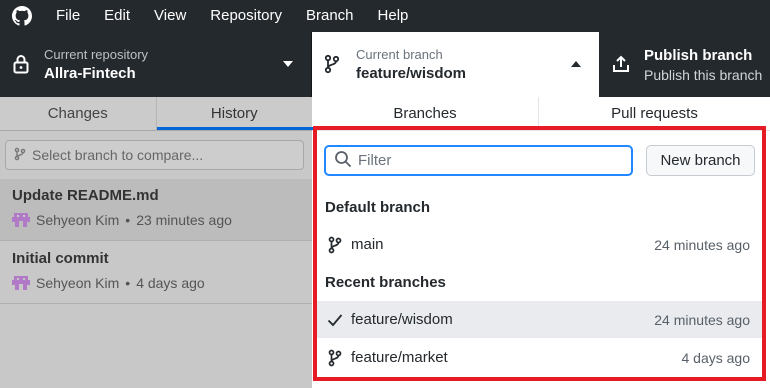 This screenshot has height=388, width=770. I want to click on upload-icon, so click(620, 63).